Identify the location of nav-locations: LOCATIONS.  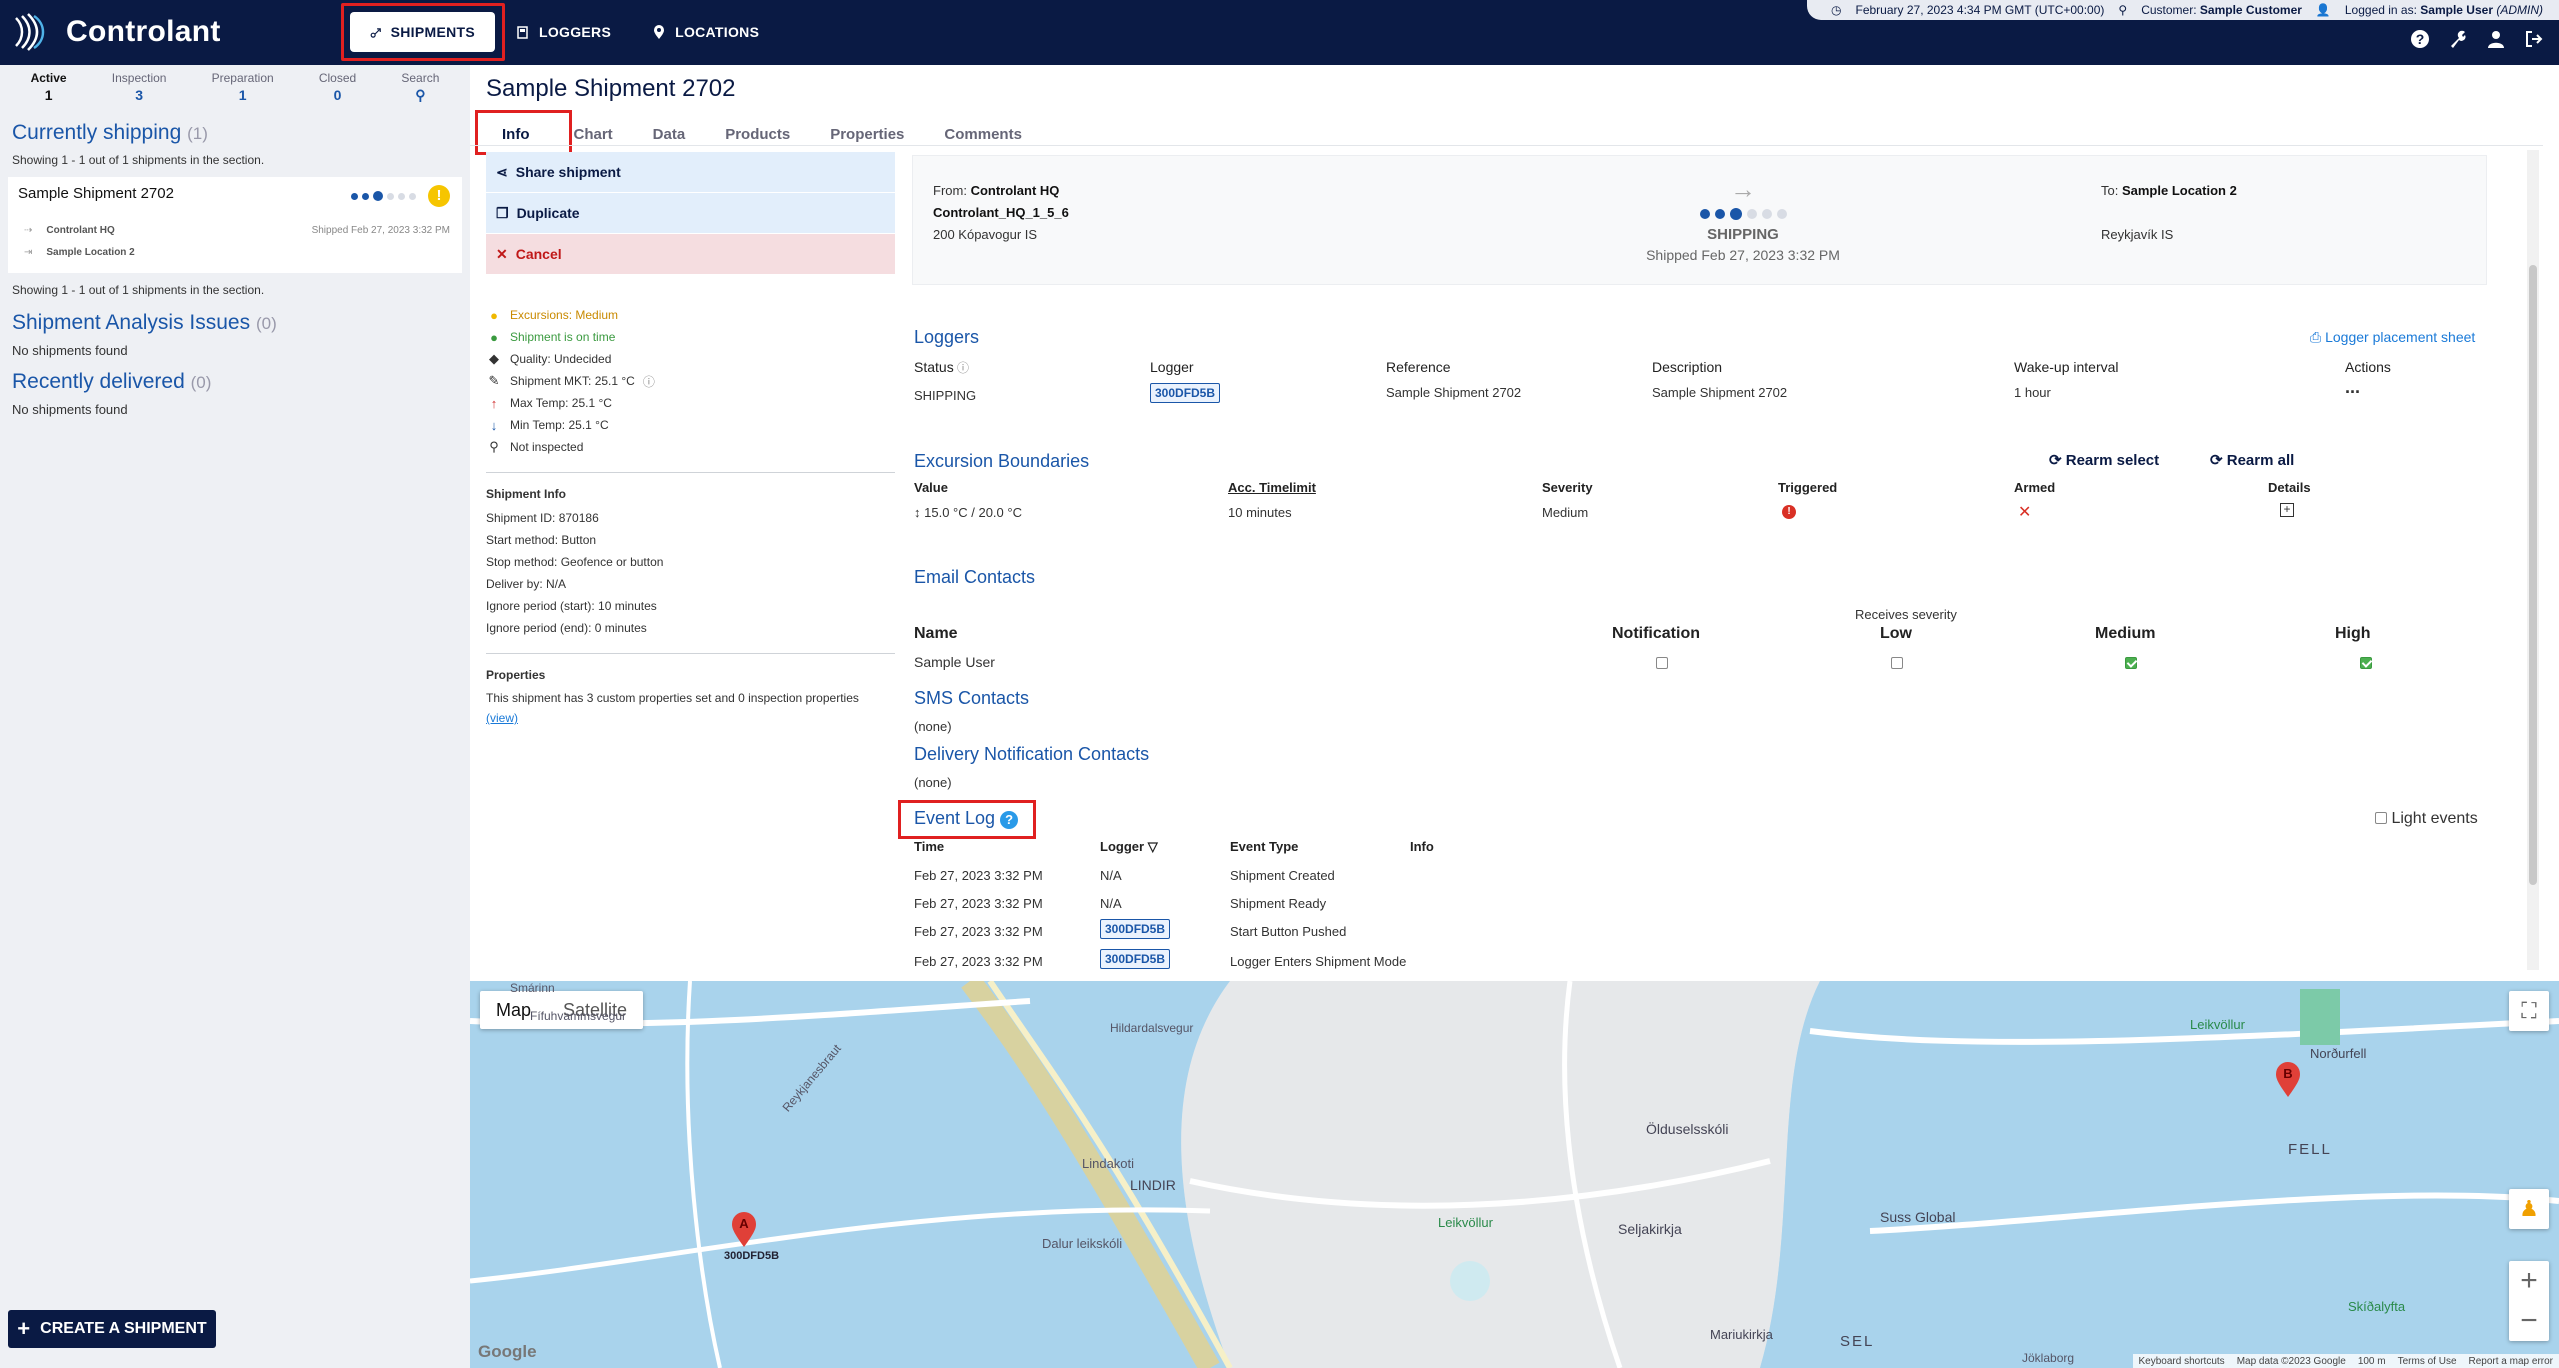
(705, 32).